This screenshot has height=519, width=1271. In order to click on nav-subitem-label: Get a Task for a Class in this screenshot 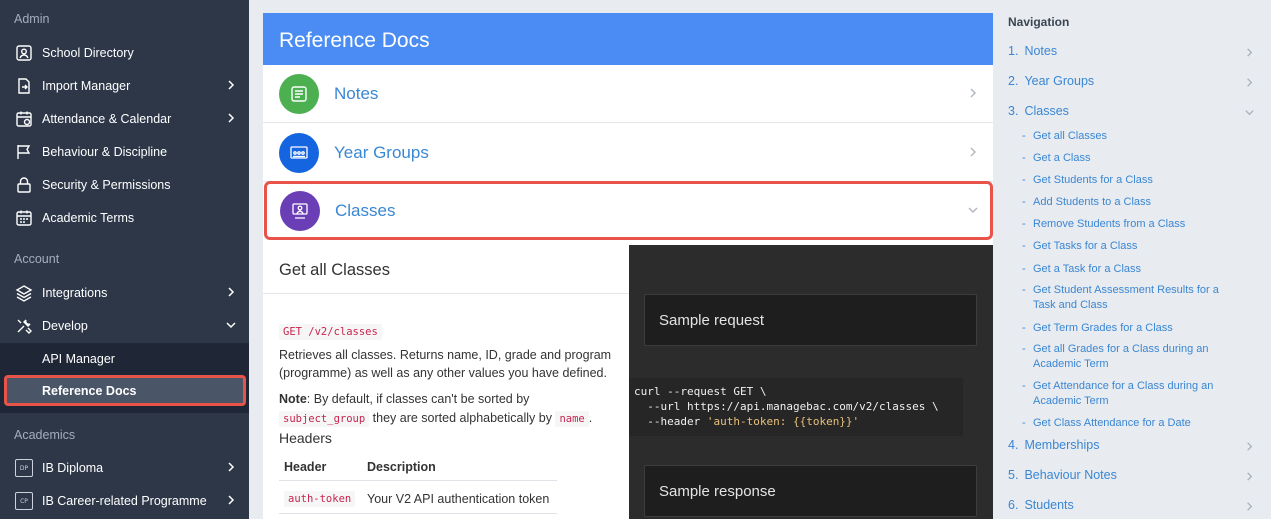, I will do `click(1087, 269)`.